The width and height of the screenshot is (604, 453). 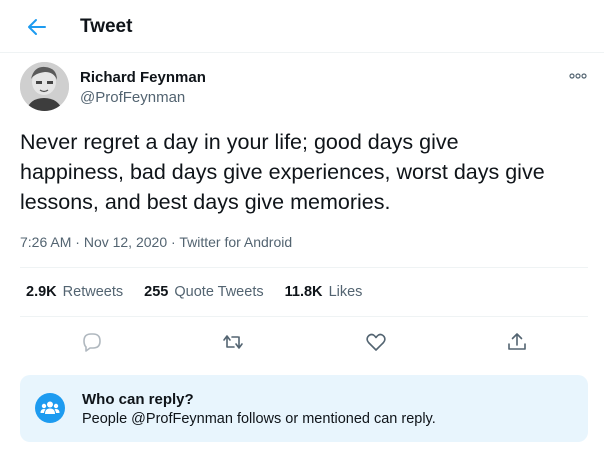 I want to click on tweet-date: Nov 12, 2020, so click(x=125, y=242).